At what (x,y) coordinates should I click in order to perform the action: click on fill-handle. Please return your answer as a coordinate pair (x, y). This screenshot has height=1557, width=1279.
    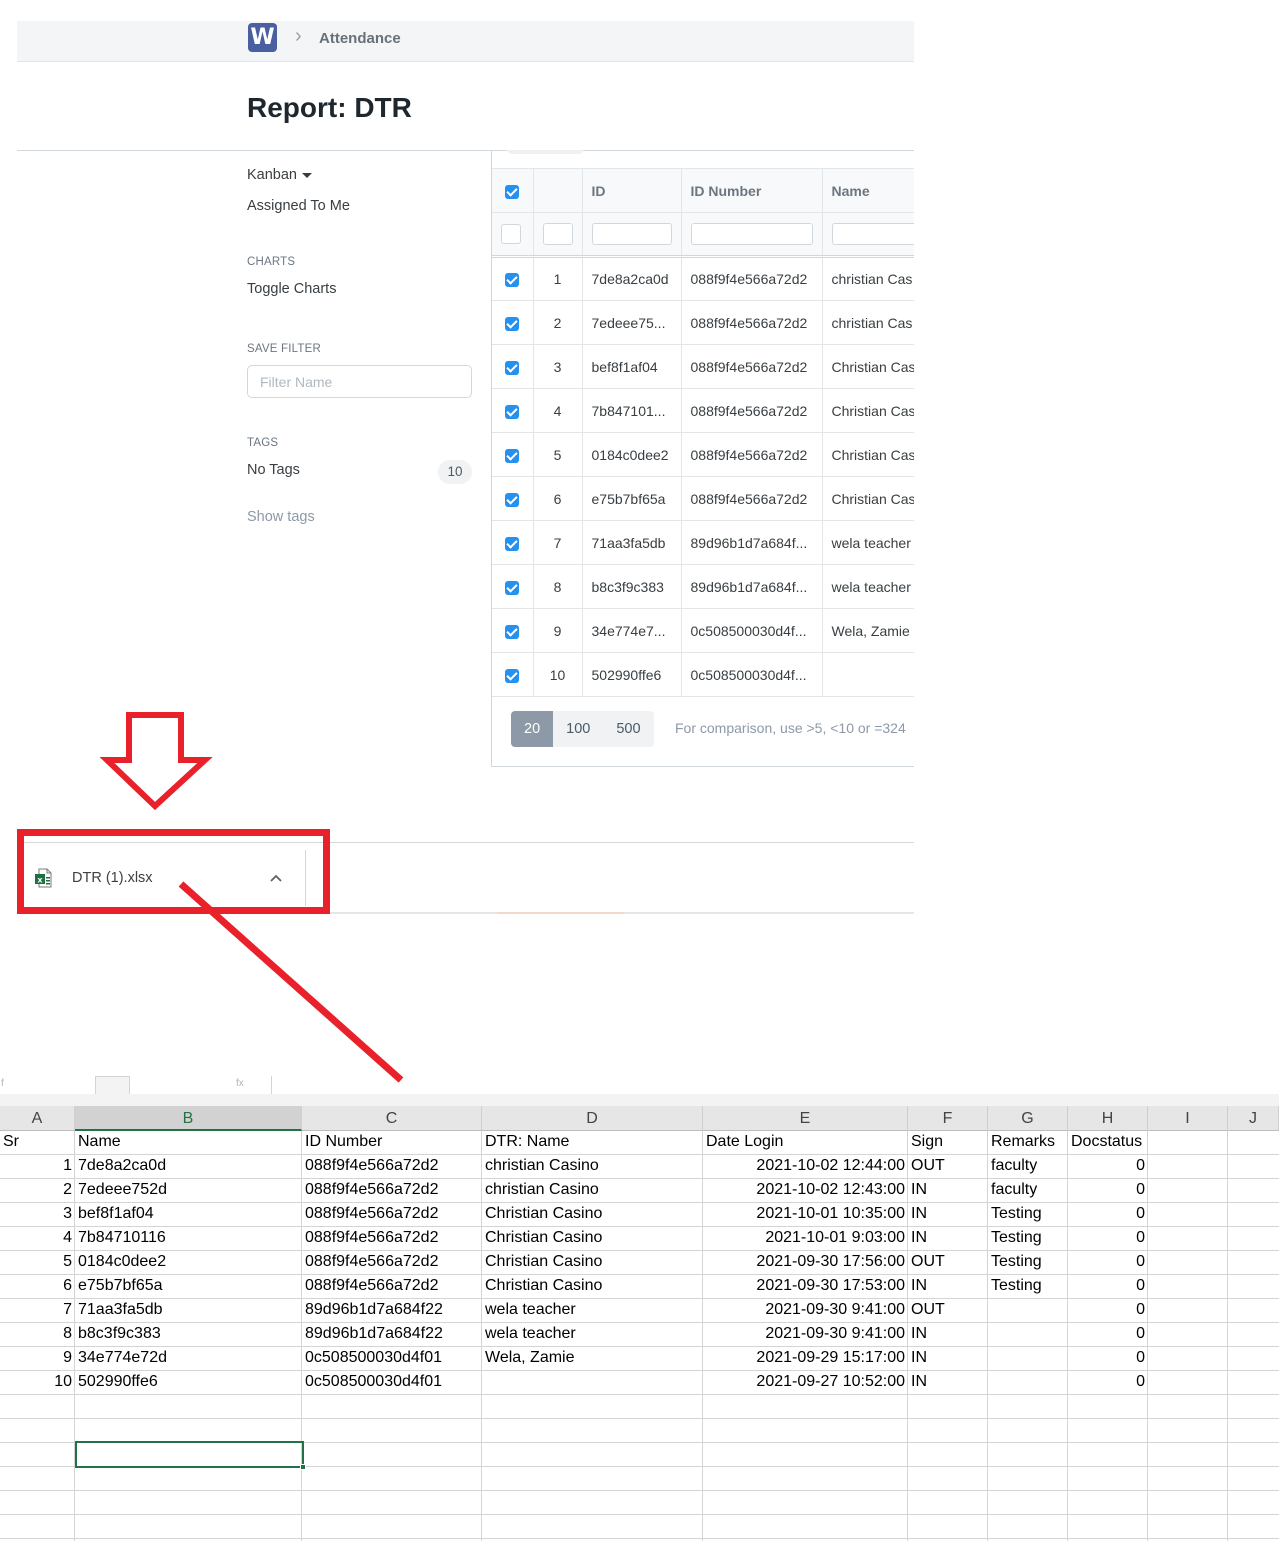
    Looking at the image, I should click on (303, 1467).